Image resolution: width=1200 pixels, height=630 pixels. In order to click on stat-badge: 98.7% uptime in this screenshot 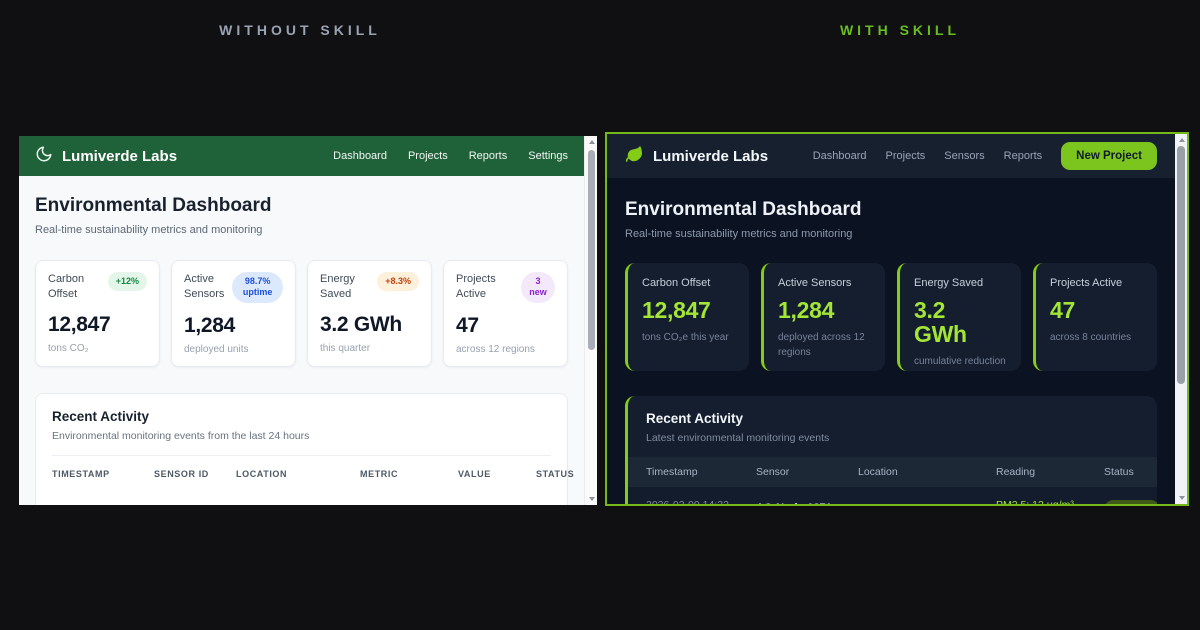, I will do `click(257, 287)`.